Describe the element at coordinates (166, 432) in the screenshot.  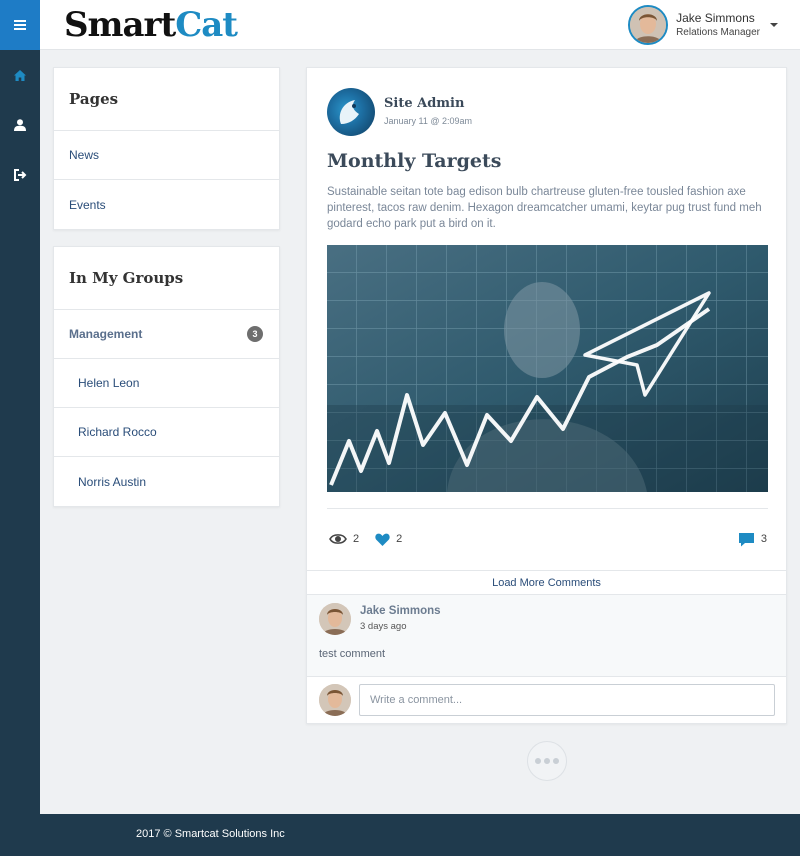
I see `group-member-richard-rocco: Richard Rocco` at that location.